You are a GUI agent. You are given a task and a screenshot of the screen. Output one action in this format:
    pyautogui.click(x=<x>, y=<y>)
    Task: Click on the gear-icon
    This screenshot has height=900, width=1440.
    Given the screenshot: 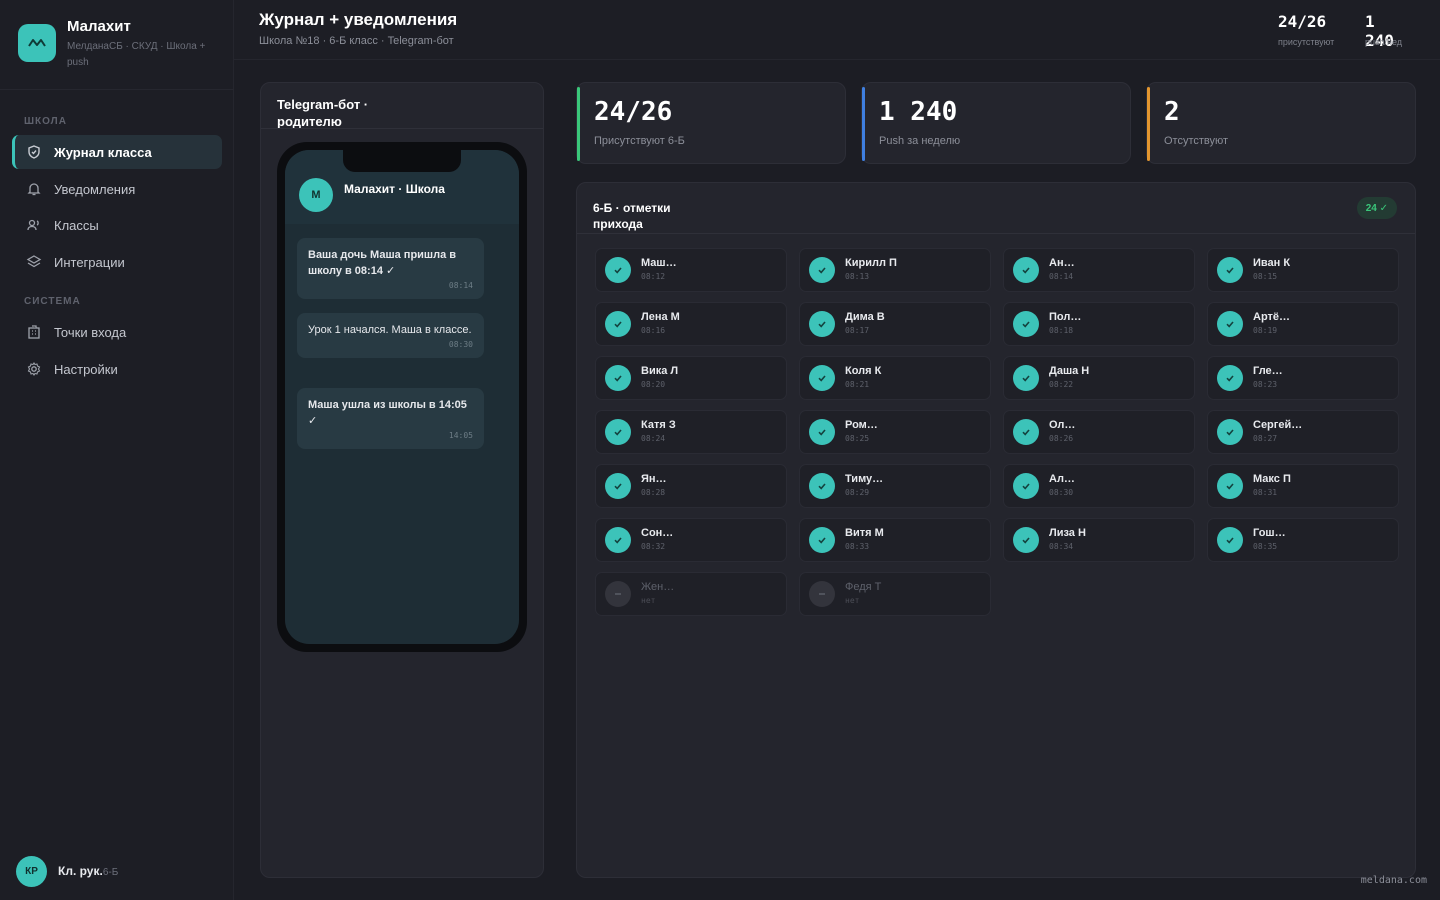 What is the action you would take?
    pyautogui.click(x=34, y=369)
    